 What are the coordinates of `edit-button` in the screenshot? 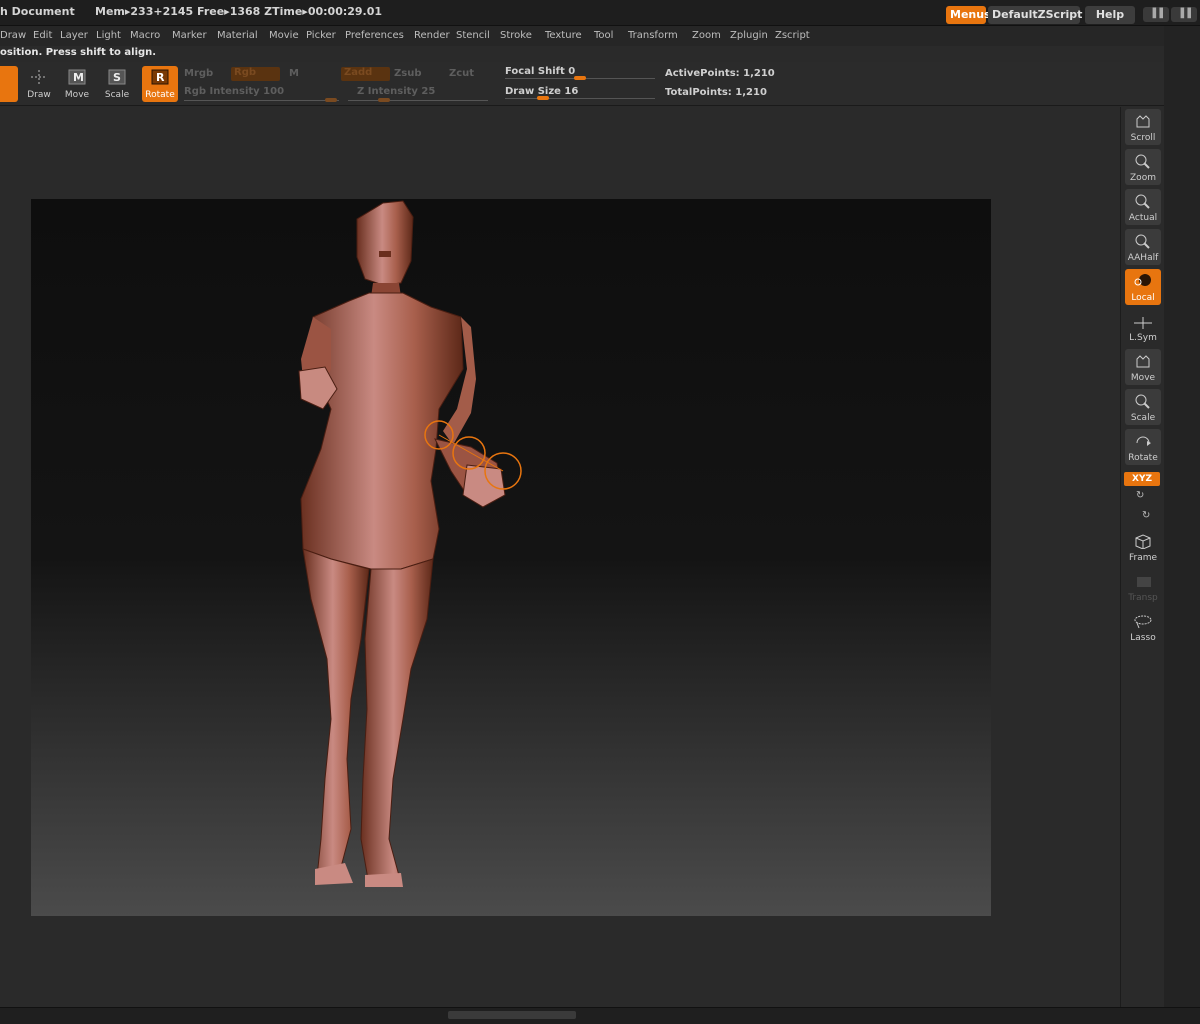 It's located at (9, 84).